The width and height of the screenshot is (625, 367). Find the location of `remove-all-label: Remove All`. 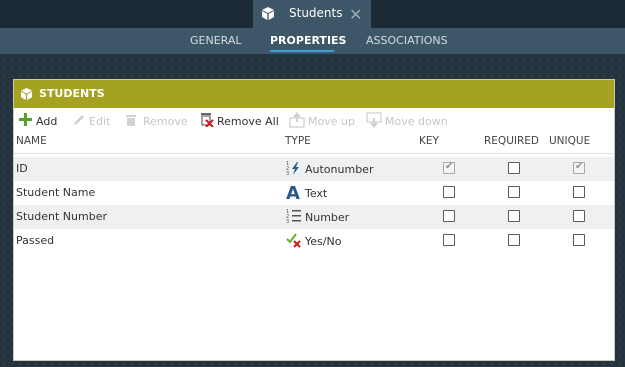

remove-all-label: Remove All is located at coordinates (248, 121).